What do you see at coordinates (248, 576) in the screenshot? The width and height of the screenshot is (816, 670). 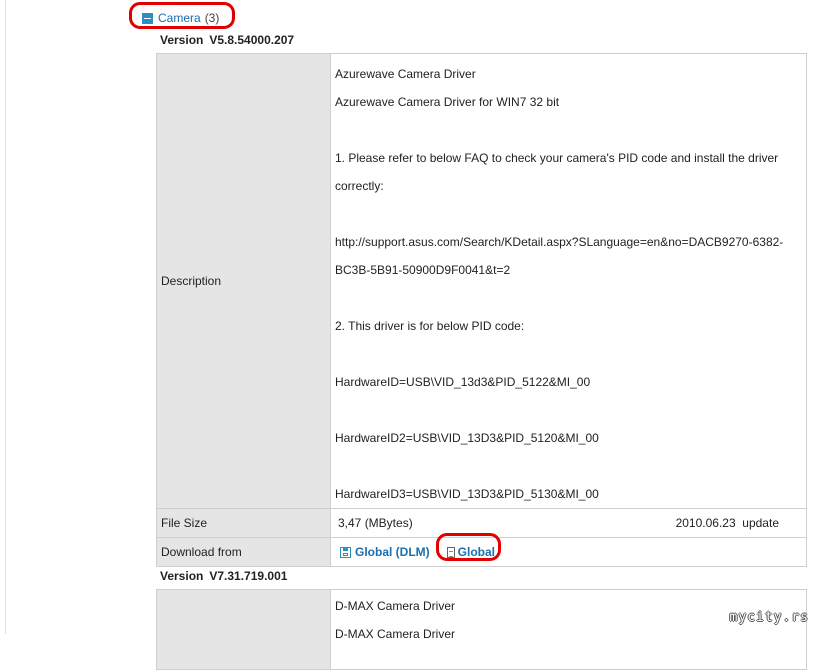 I see `version-number: V7.31.719.001` at bounding box center [248, 576].